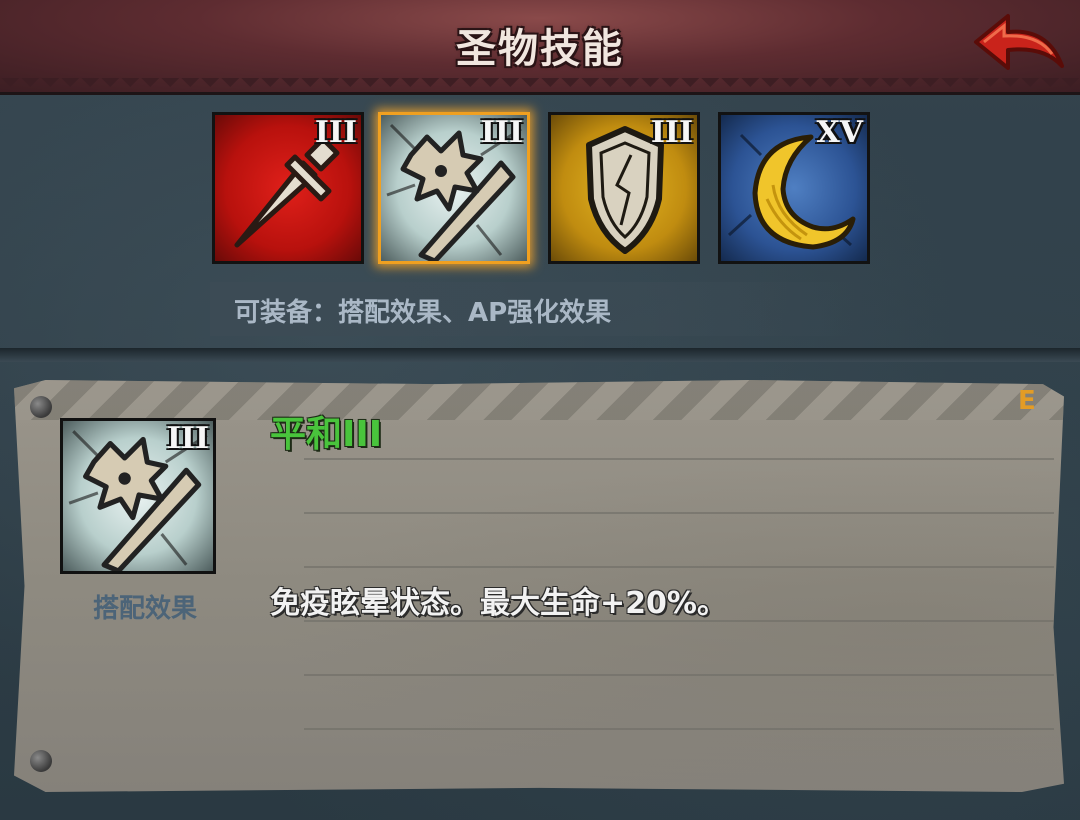 This screenshot has height=820, width=1080. Describe the element at coordinates (326, 434) in the screenshot. I see `skill-name: 平和III` at that location.